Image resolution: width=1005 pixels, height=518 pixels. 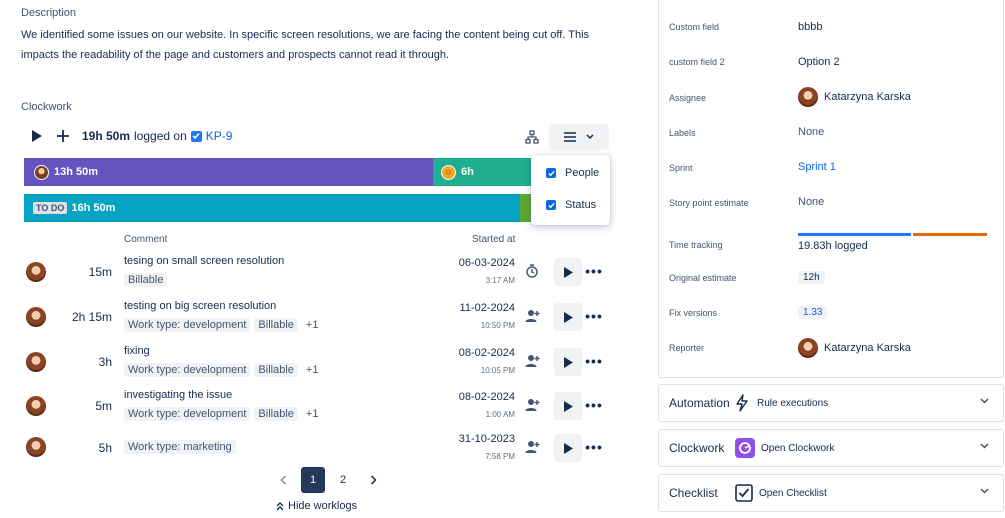 I want to click on reporter-value: Katarzyna Karska, so click(x=854, y=348).